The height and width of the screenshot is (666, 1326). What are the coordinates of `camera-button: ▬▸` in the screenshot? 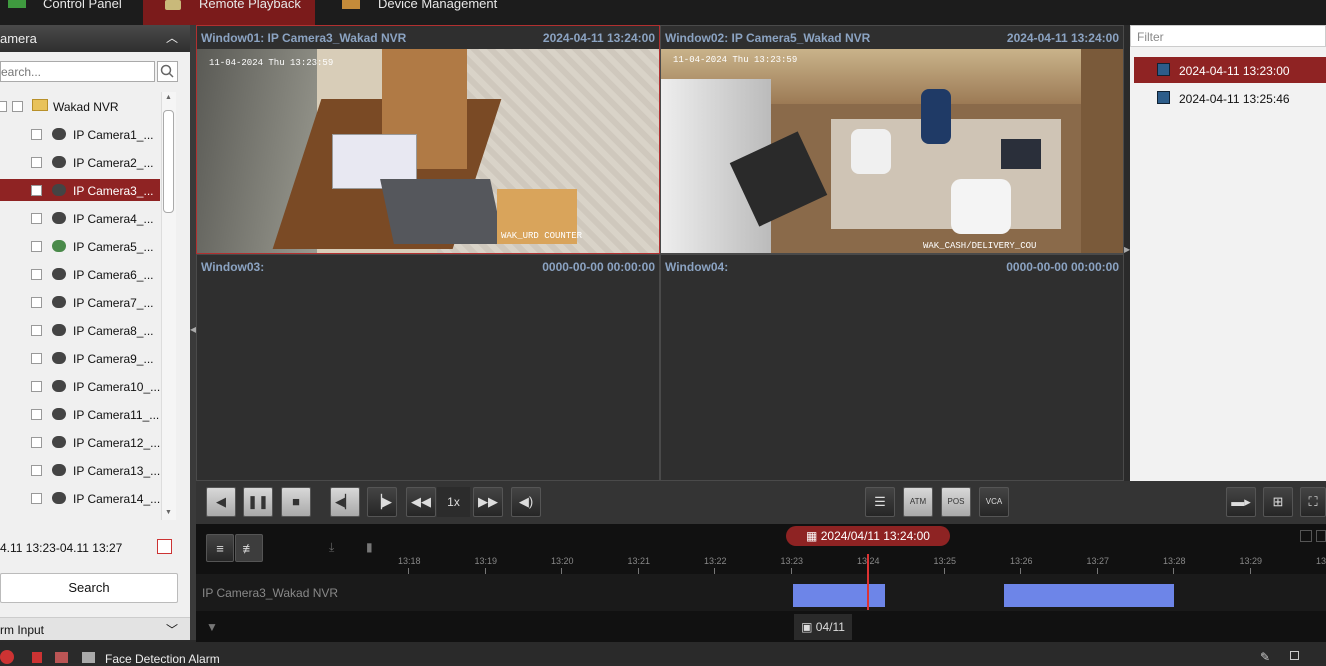 It's located at (1241, 502).